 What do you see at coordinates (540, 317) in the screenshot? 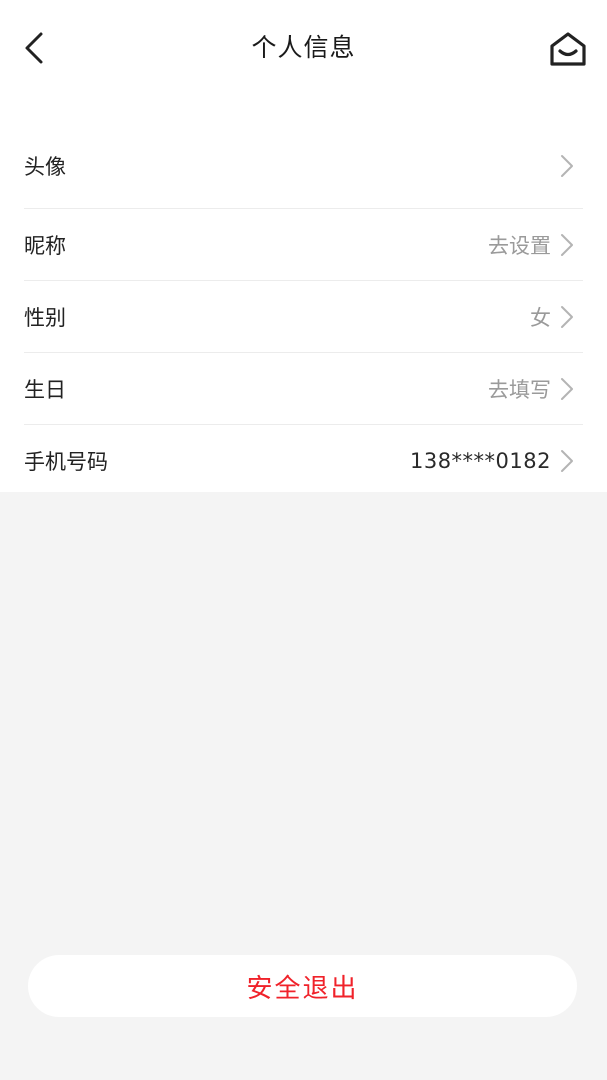
I see `row-value: 女` at bounding box center [540, 317].